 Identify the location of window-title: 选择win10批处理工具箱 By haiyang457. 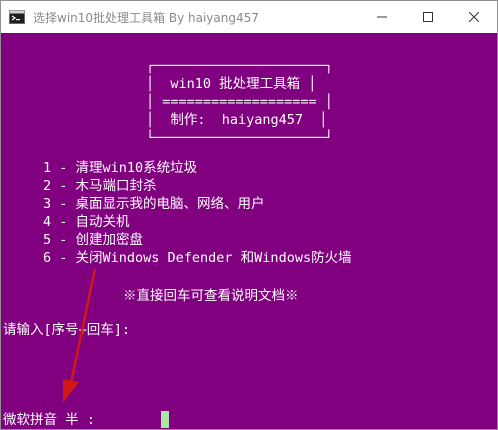
(146, 17).